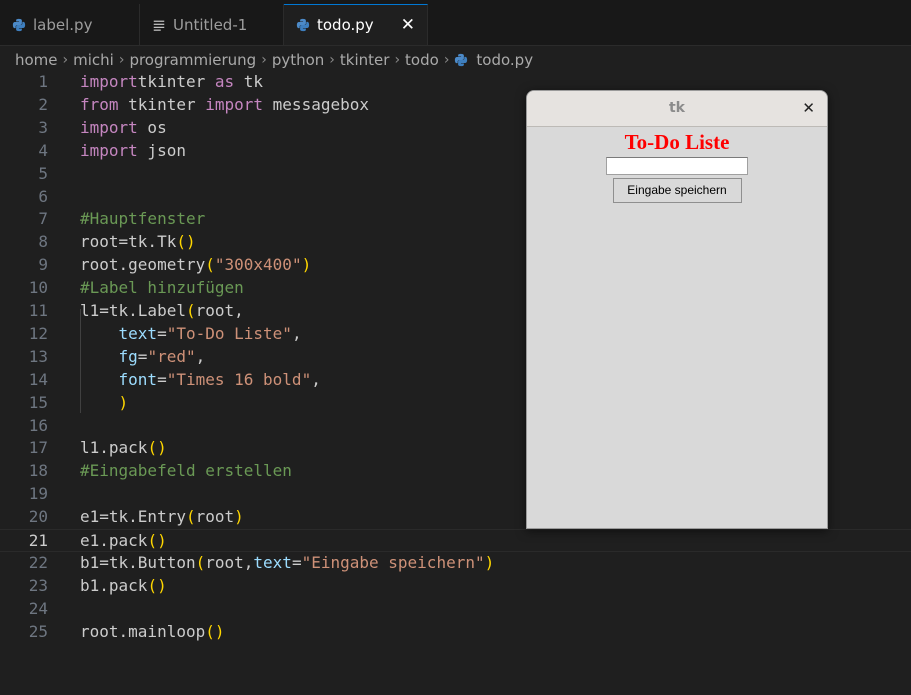 This screenshot has height=695, width=911. Describe the element at coordinates (38, 471) in the screenshot. I see `line-number: 18` at that location.